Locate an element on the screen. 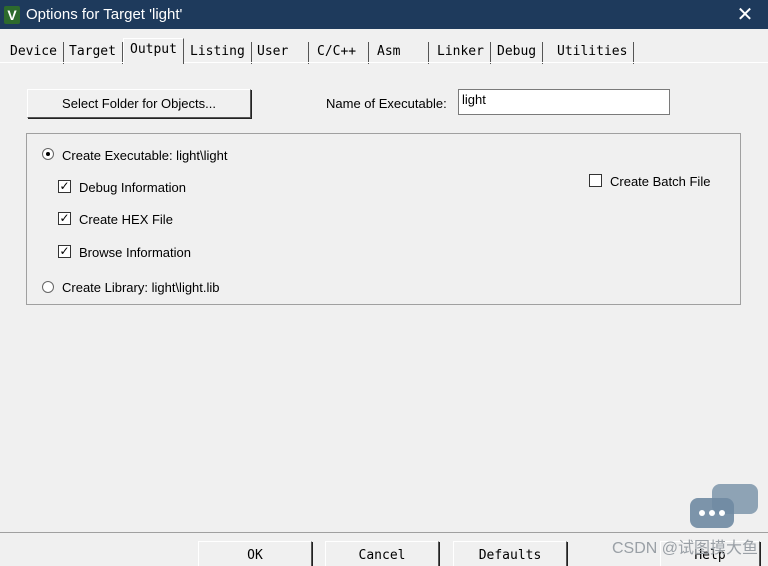  browse-info-checkbox: ✓ is located at coordinates (64, 251).